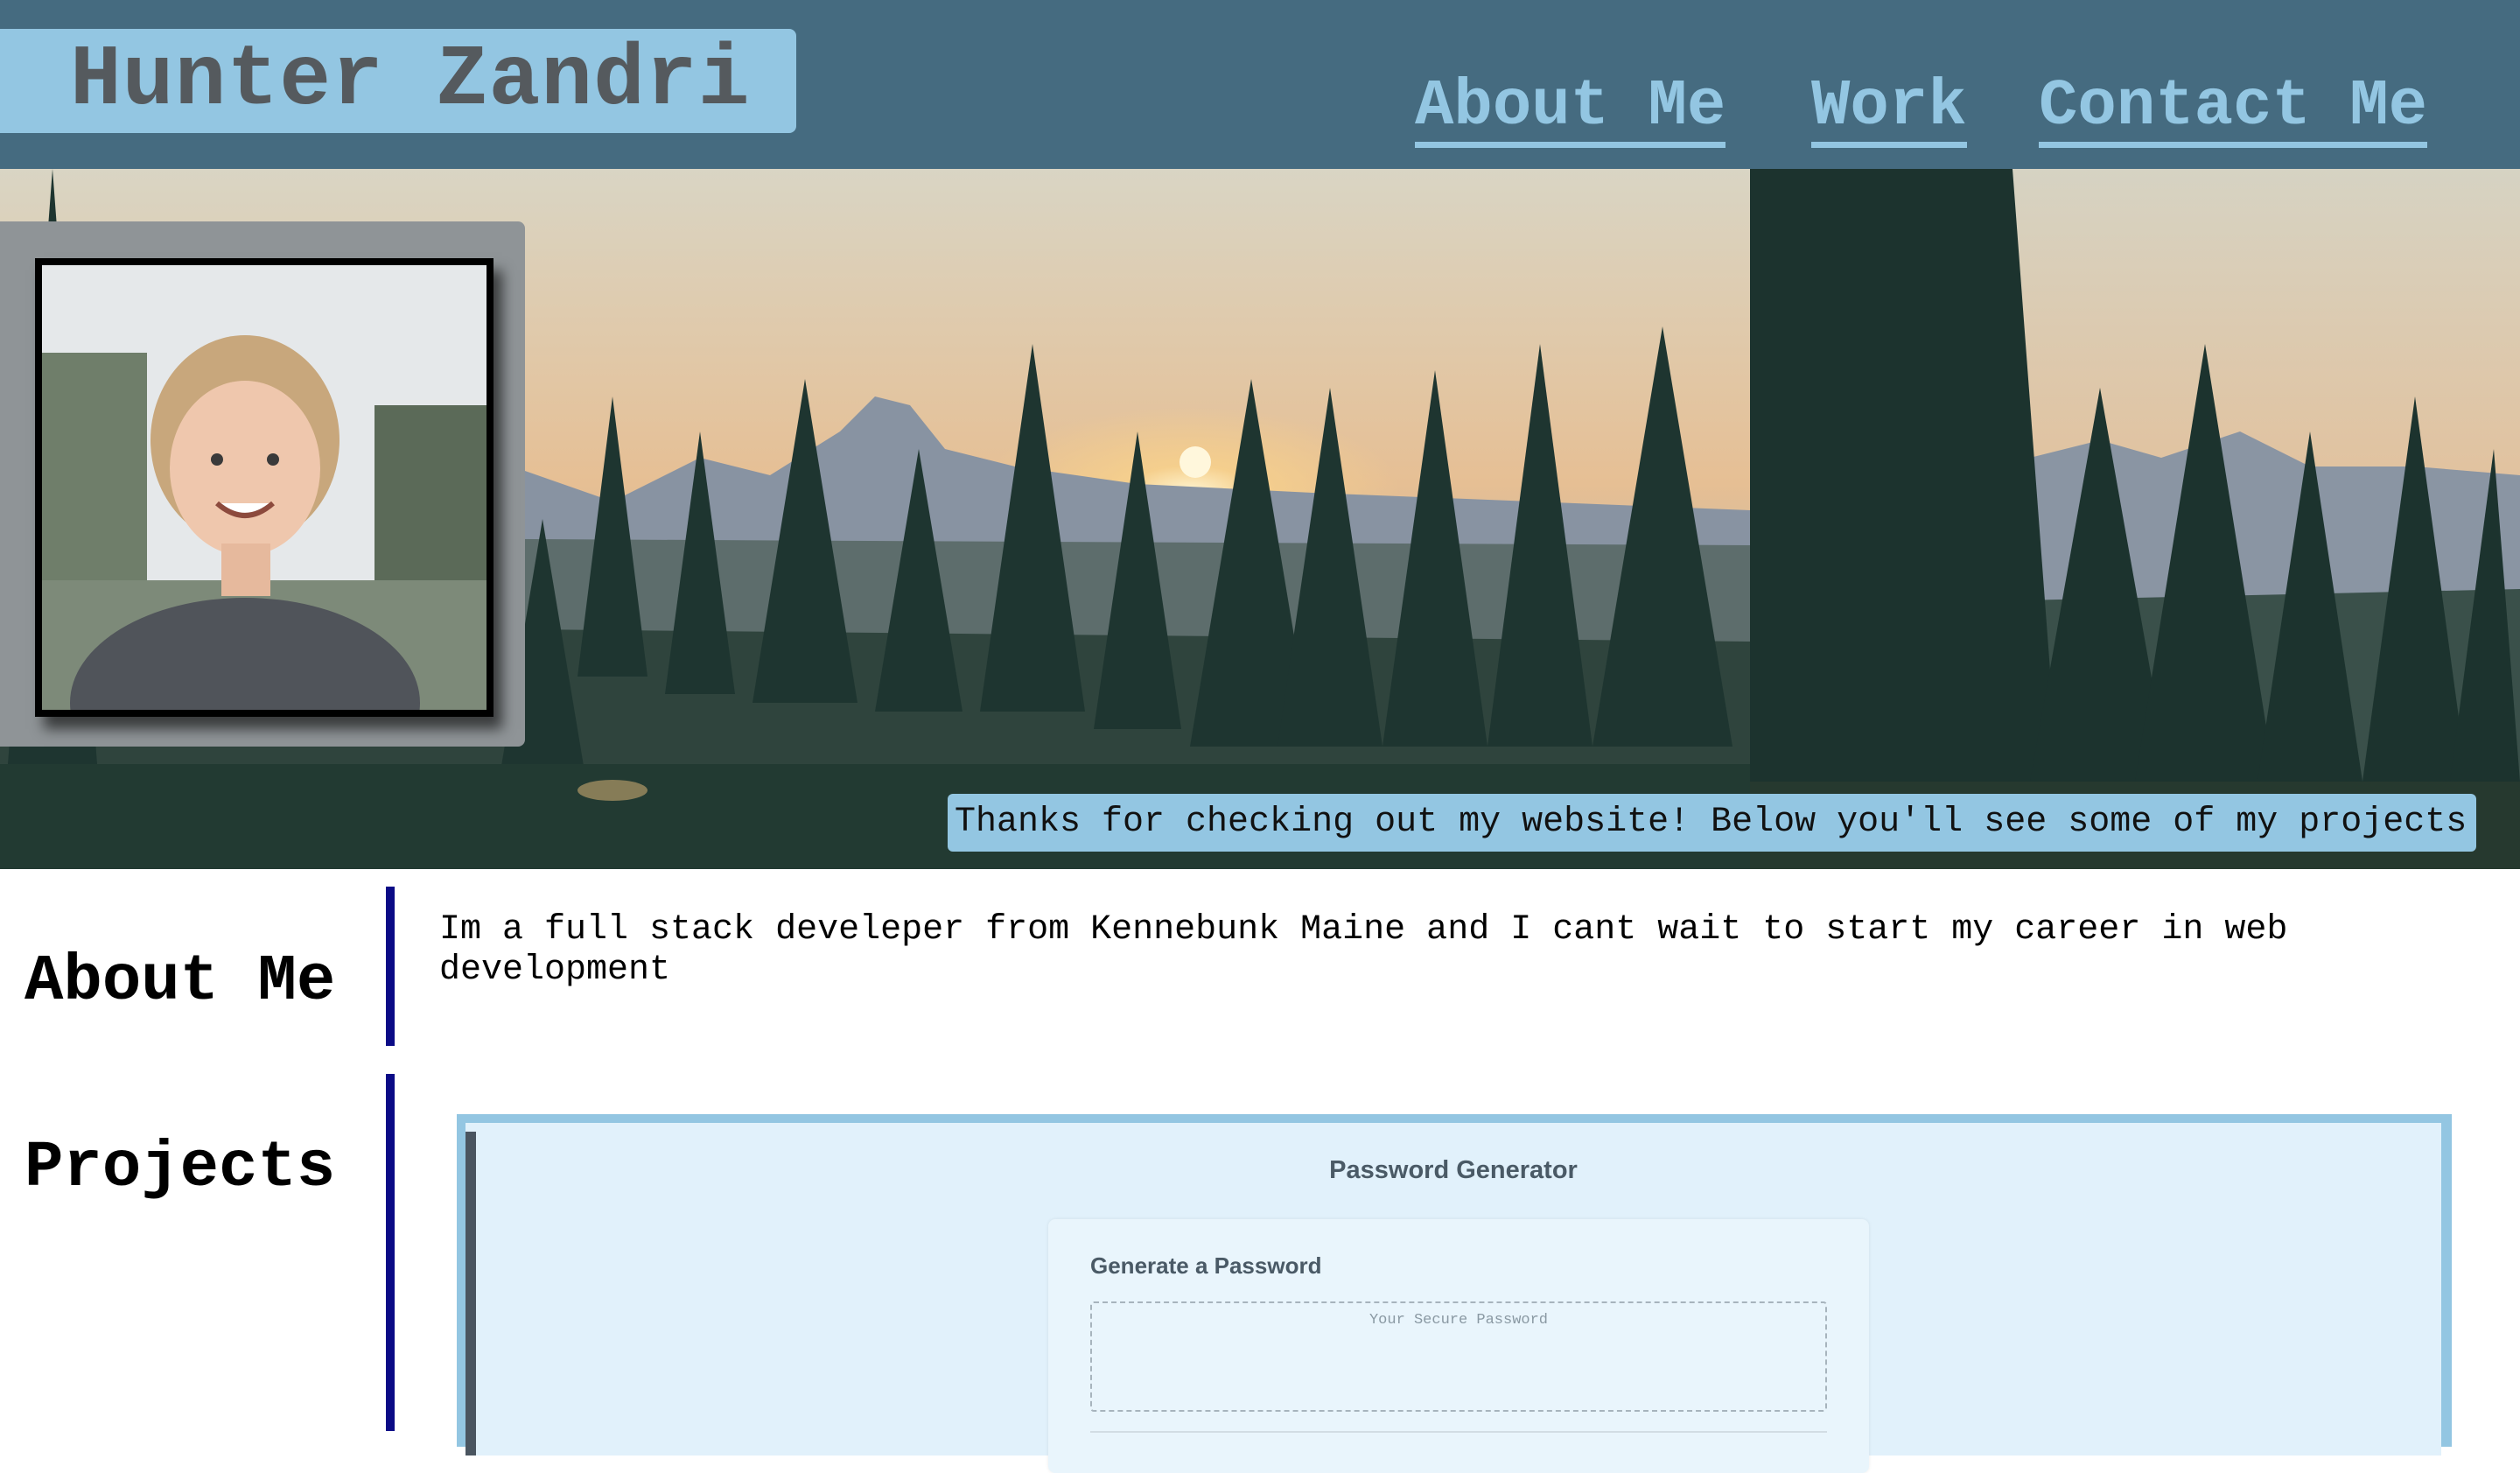 The height and width of the screenshot is (1473, 2520). I want to click on about-heading: About Me, so click(180, 982).